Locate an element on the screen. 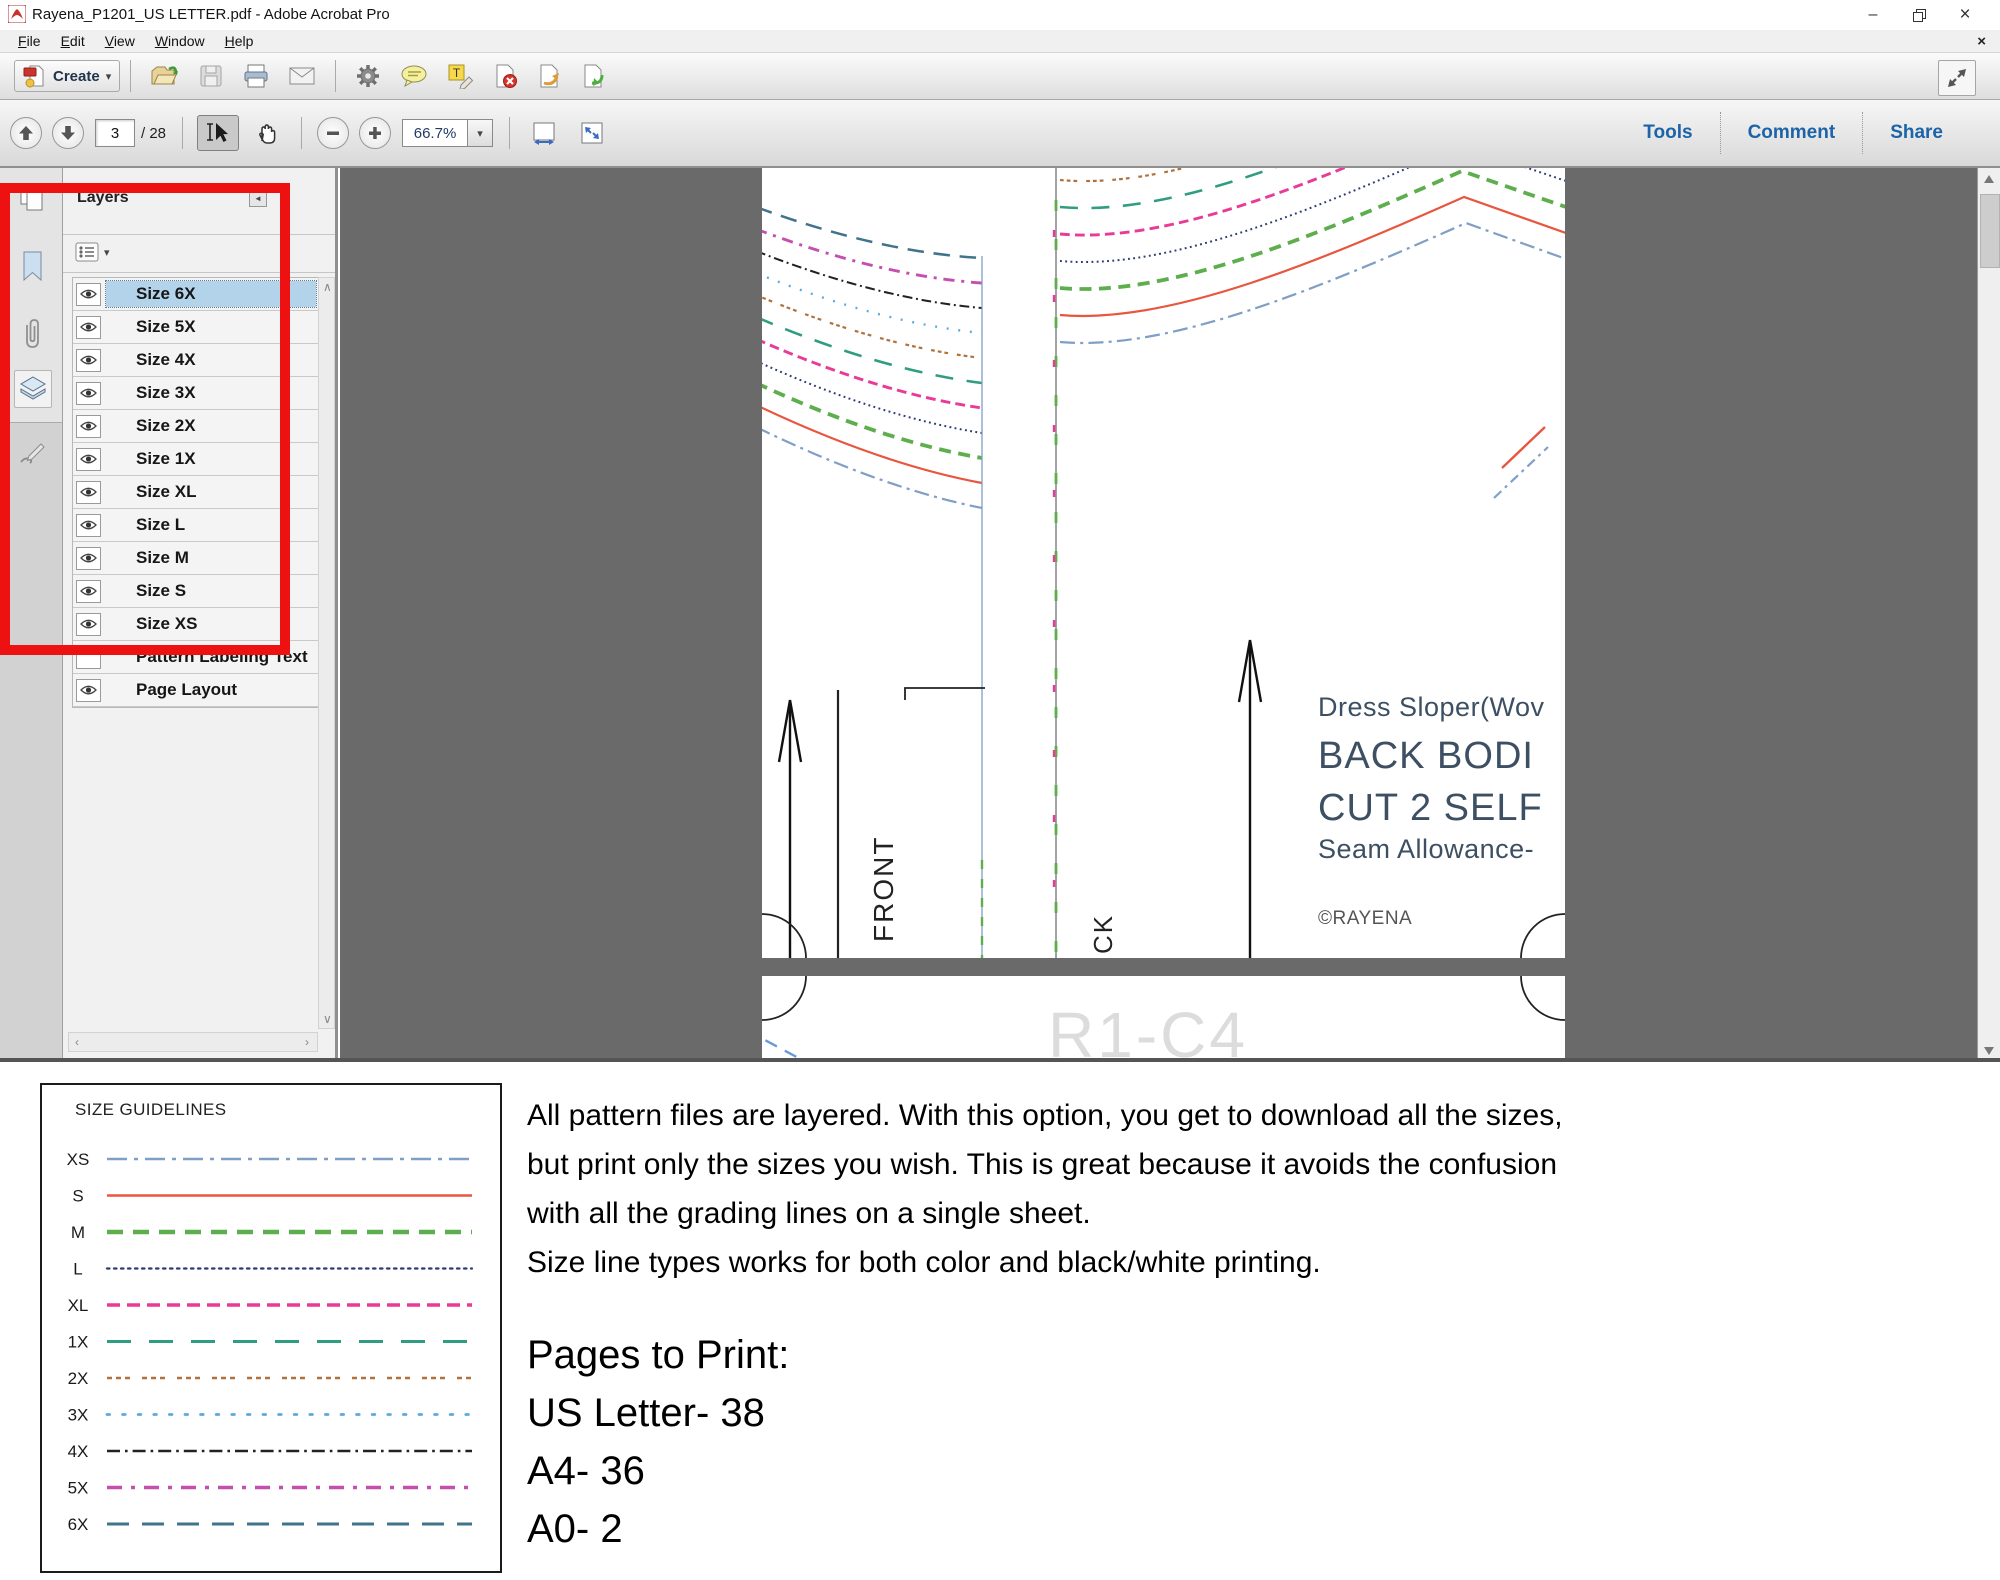  comment-bubble-icon is located at coordinates (414, 76).